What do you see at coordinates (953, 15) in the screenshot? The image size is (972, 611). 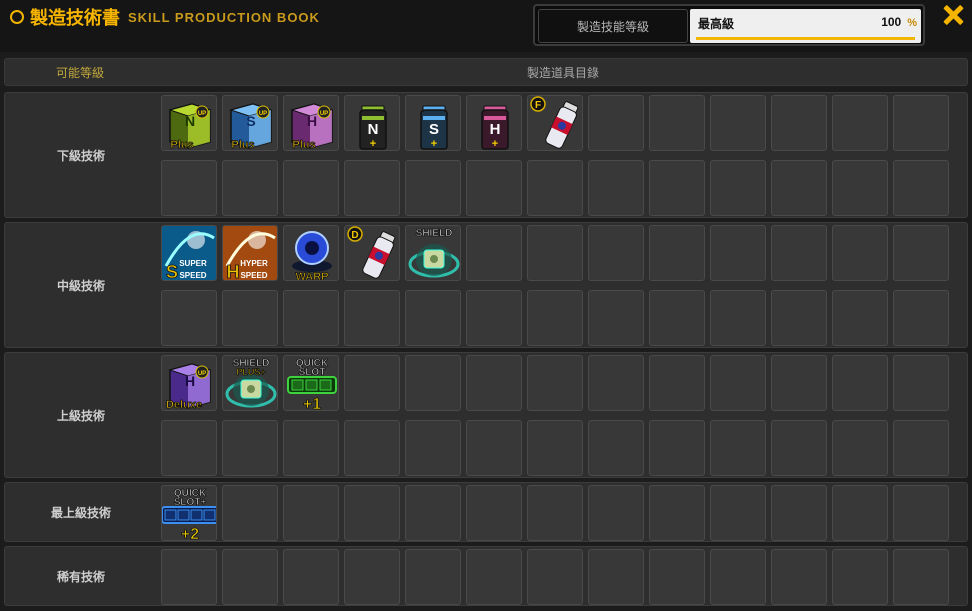 I see `close-icon` at bounding box center [953, 15].